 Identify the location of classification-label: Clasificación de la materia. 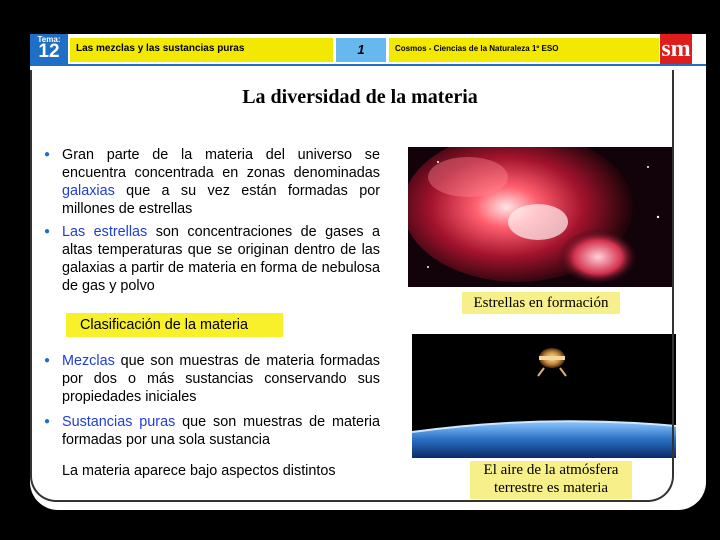
(164, 325).